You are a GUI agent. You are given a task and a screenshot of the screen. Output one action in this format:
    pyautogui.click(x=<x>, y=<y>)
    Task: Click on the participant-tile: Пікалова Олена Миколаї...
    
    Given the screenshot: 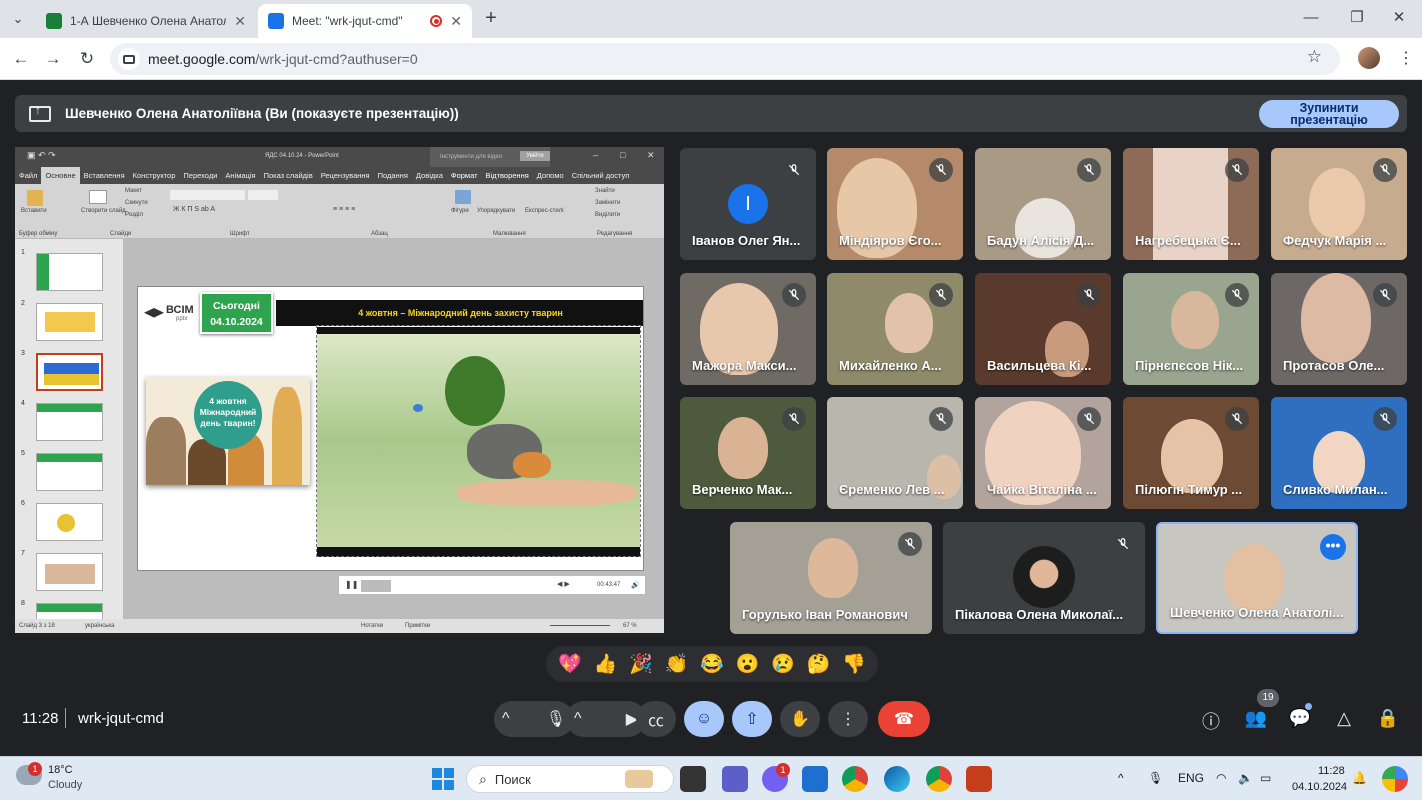 What is the action you would take?
    pyautogui.click(x=1044, y=578)
    